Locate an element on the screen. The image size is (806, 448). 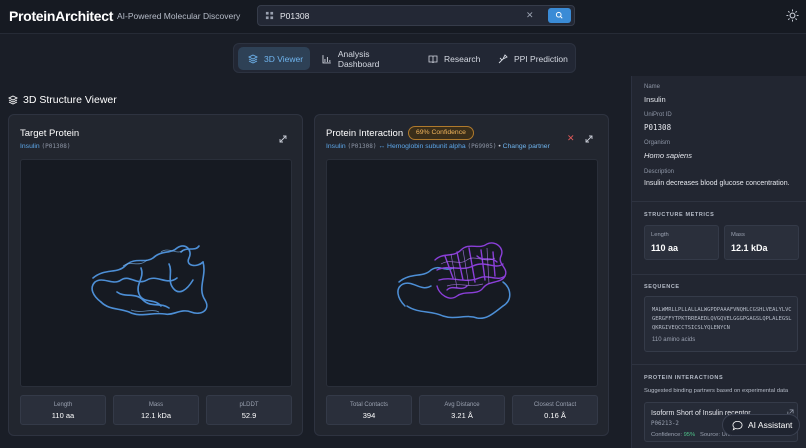
search-input: P01308 is located at coordinates (294, 16).